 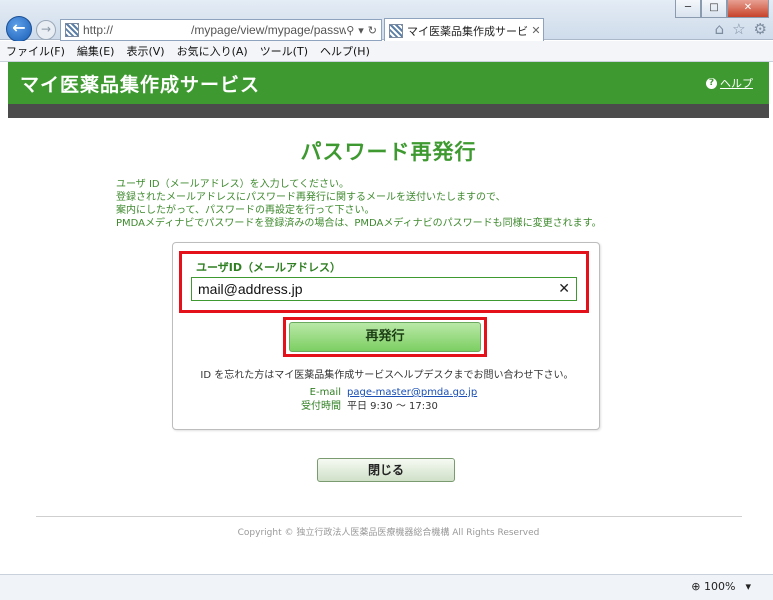 I want to click on tab-close-icon: ✕, so click(x=536, y=30).